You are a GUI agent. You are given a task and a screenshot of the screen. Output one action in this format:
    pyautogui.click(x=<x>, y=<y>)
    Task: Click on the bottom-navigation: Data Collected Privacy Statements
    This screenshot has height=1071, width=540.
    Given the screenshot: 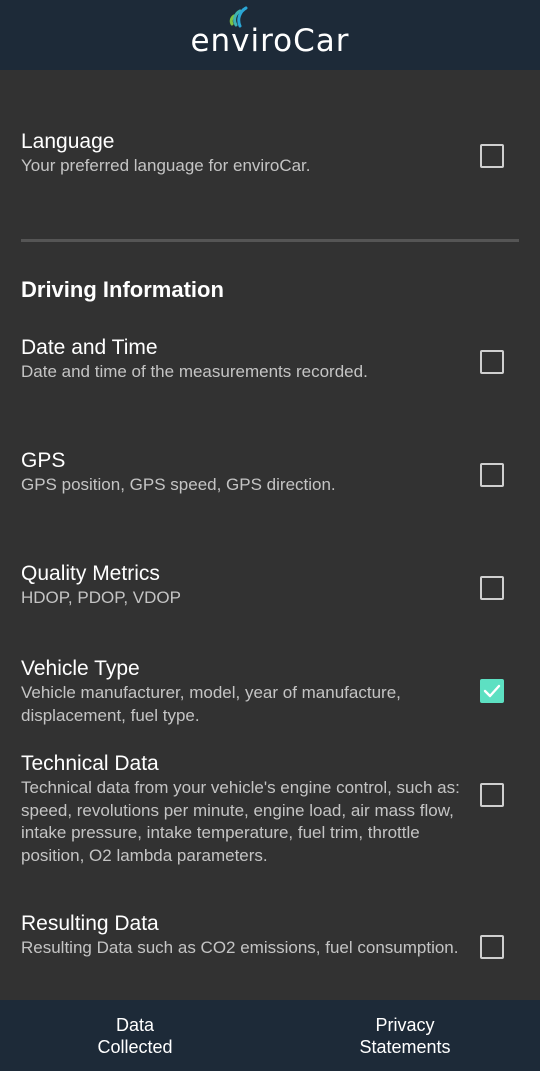 What is the action you would take?
    pyautogui.click(x=270, y=1035)
    